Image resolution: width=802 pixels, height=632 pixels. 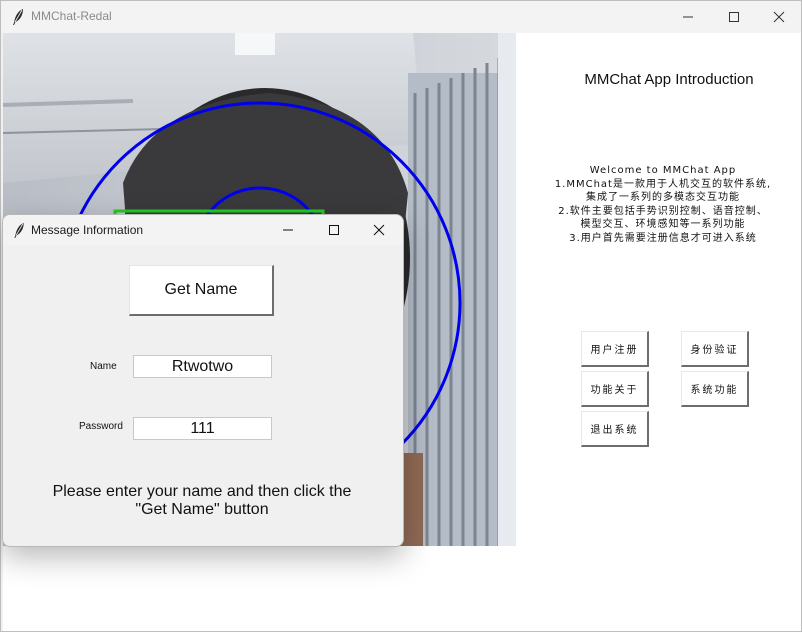 I want to click on maximize-button, so click(x=734, y=17).